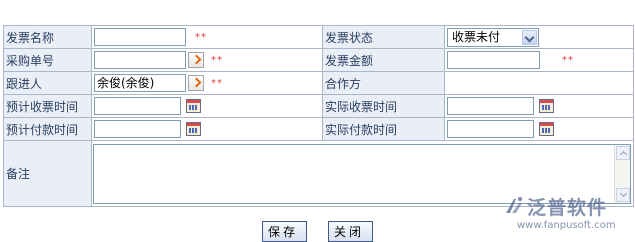 The height and width of the screenshot is (242, 635). I want to click on purchase-no-input, so click(140, 60).